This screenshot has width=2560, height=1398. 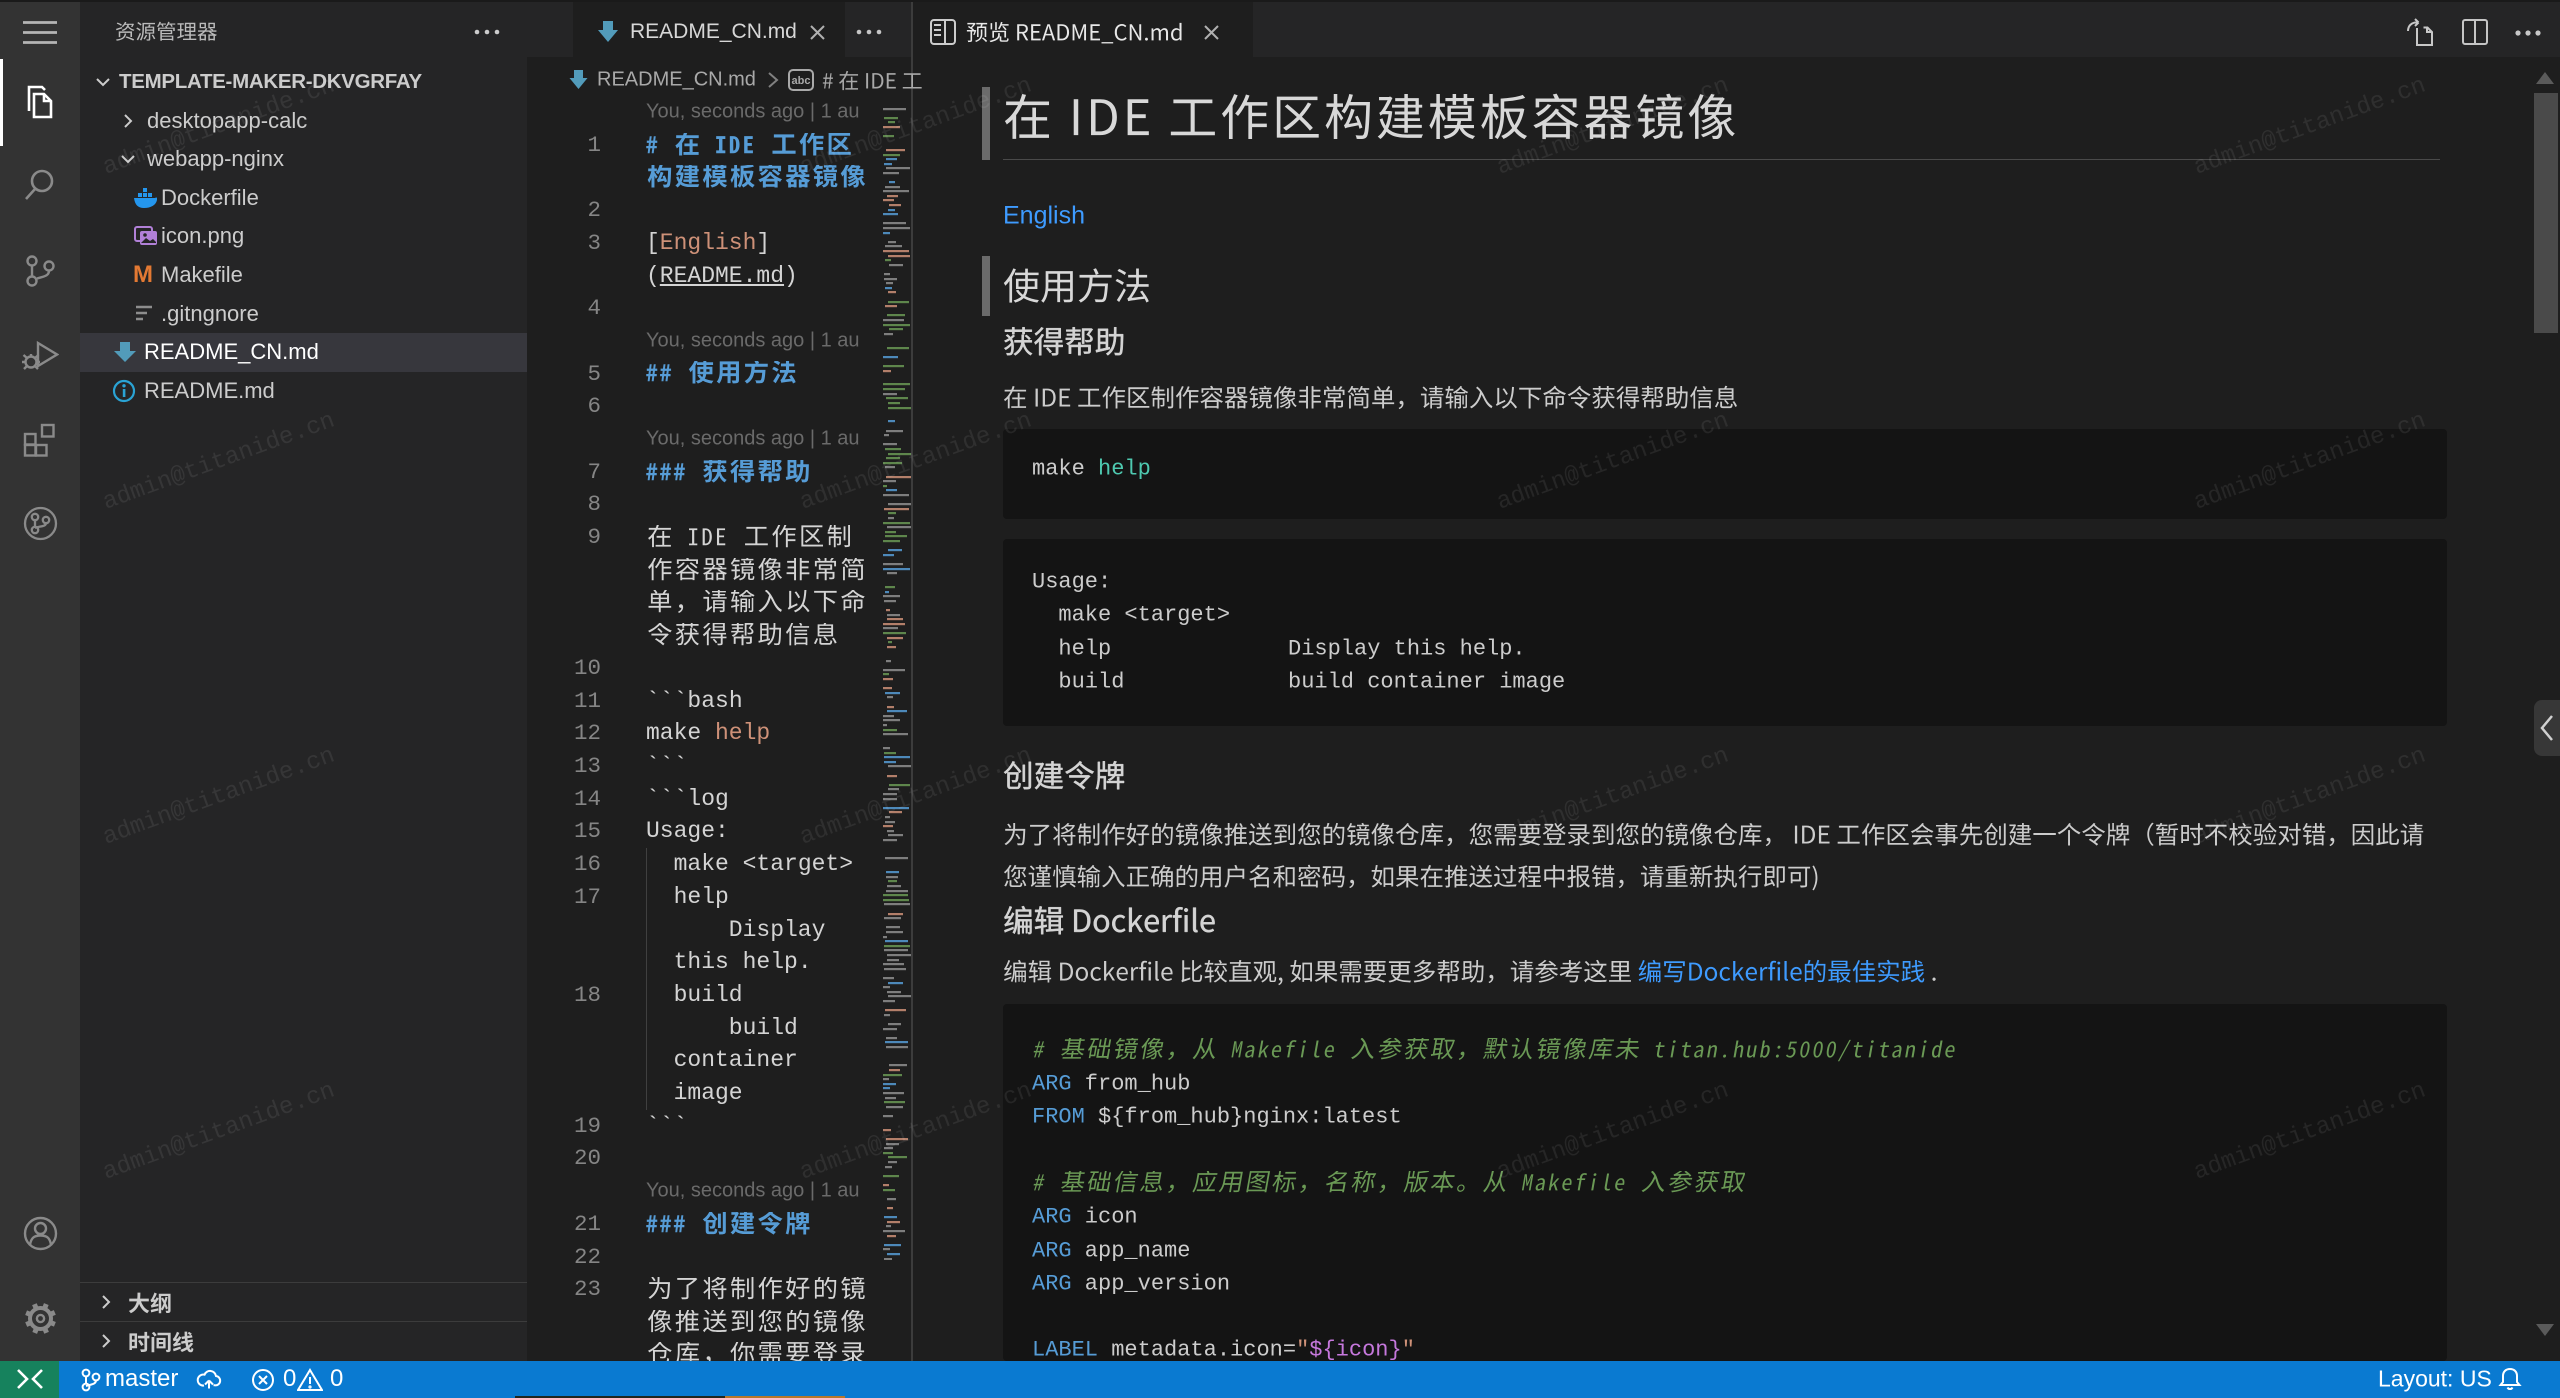 What do you see at coordinates (801, 81) in the screenshot?
I see `svg-text: abc` at bounding box center [801, 81].